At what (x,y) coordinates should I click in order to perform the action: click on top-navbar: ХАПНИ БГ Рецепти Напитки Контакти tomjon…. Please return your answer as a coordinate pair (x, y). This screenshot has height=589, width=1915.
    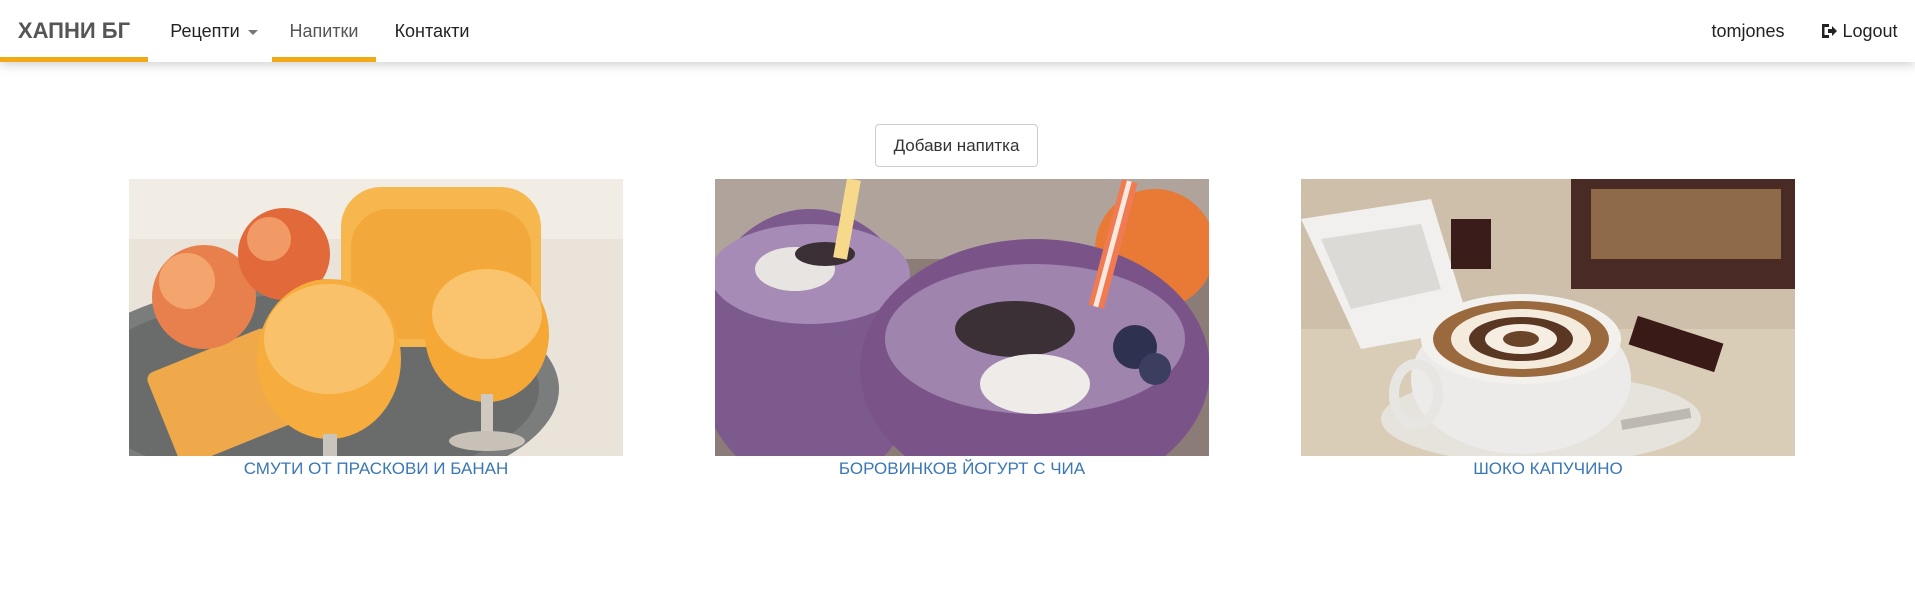
    Looking at the image, I should click on (957, 31).